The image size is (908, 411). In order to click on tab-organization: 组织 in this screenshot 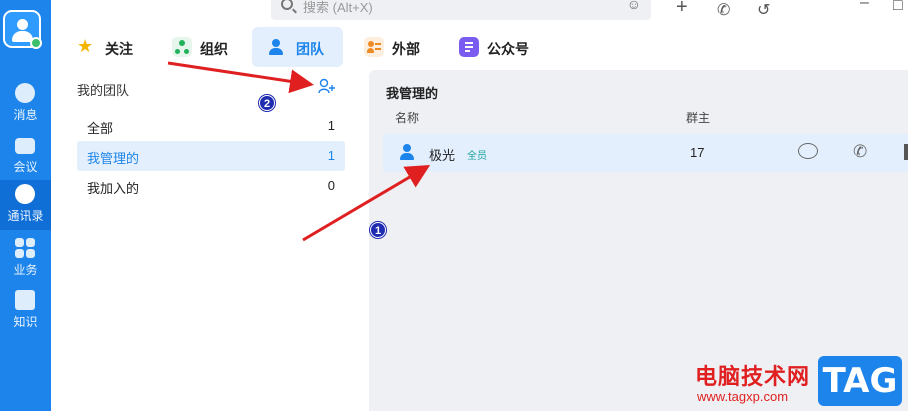, I will do `click(204, 47)`.